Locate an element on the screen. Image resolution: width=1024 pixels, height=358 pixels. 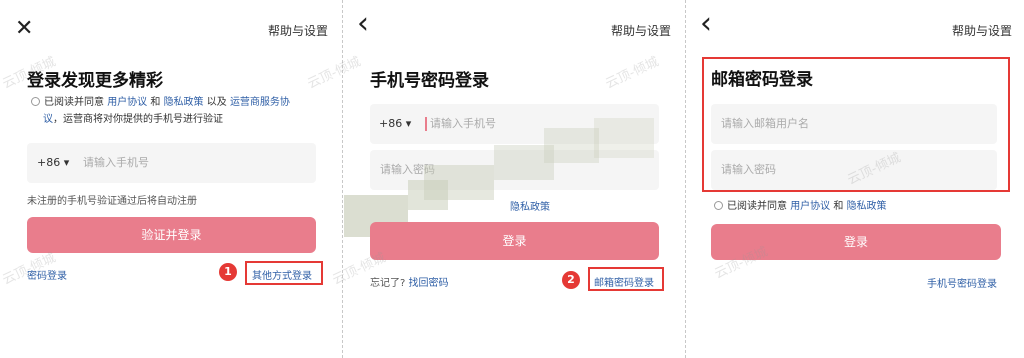
email-username-input: 请输入邮箱用户名 is located at coordinates (854, 124).